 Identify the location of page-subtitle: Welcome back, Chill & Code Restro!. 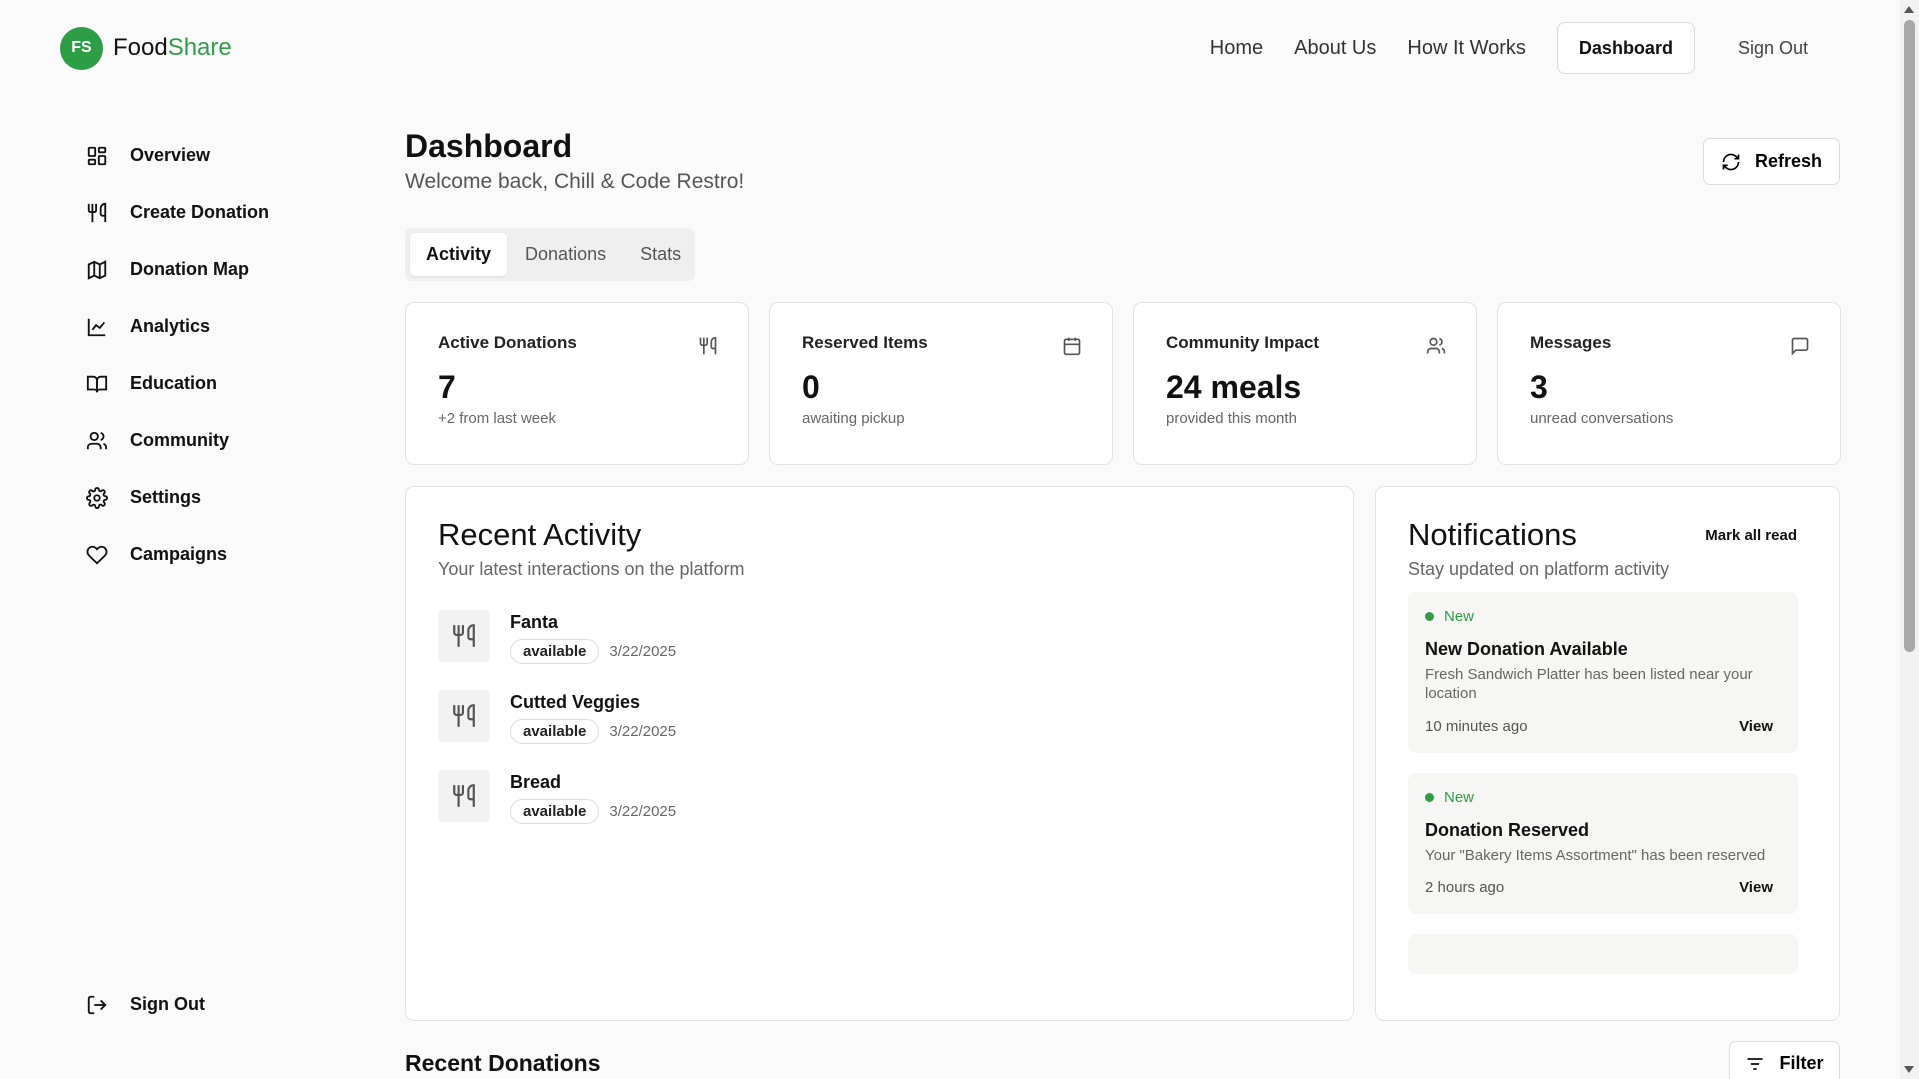
(575, 181).